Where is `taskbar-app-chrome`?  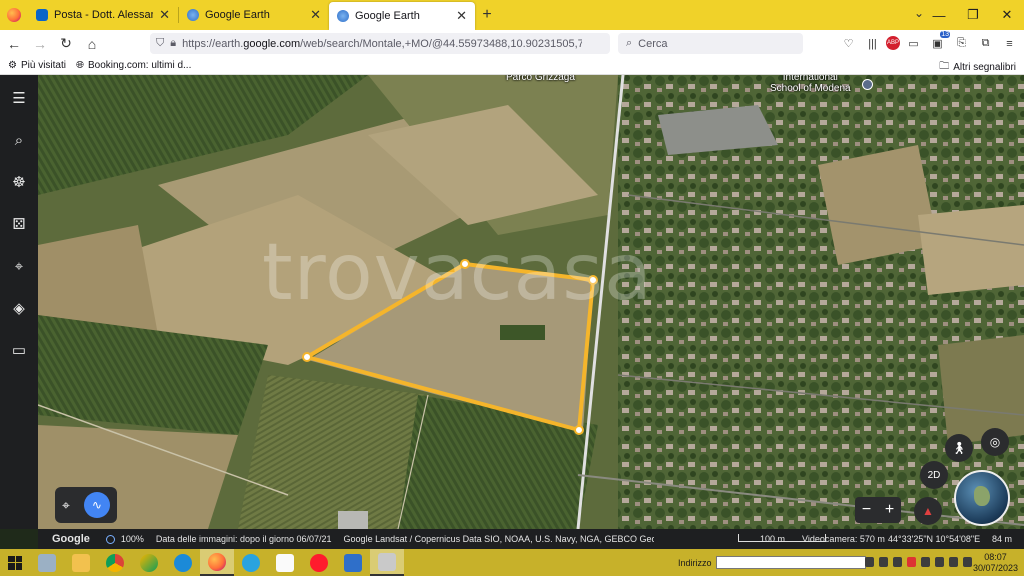 taskbar-app-chrome is located at coordinates (115, 562).